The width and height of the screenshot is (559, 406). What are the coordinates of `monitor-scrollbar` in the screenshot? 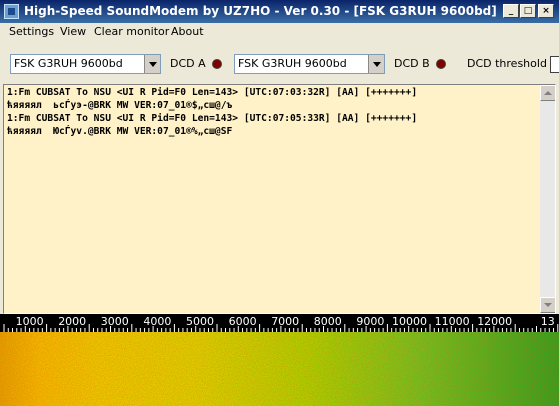 It's located at (547, 199).